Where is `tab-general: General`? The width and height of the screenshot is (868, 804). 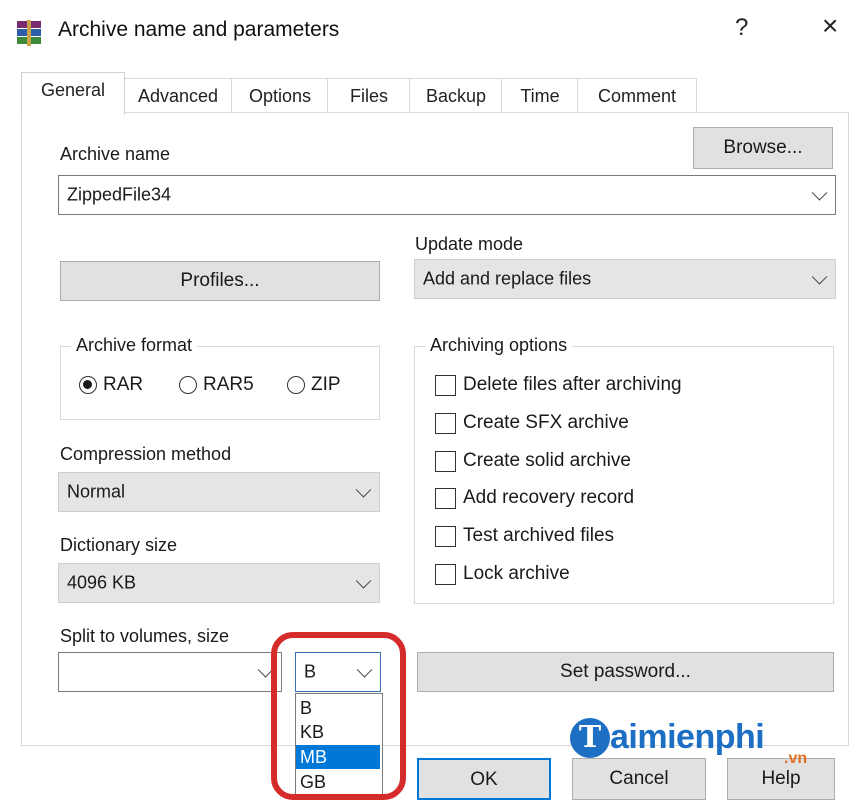 tab-general: General is located at coordinates (73, 93).